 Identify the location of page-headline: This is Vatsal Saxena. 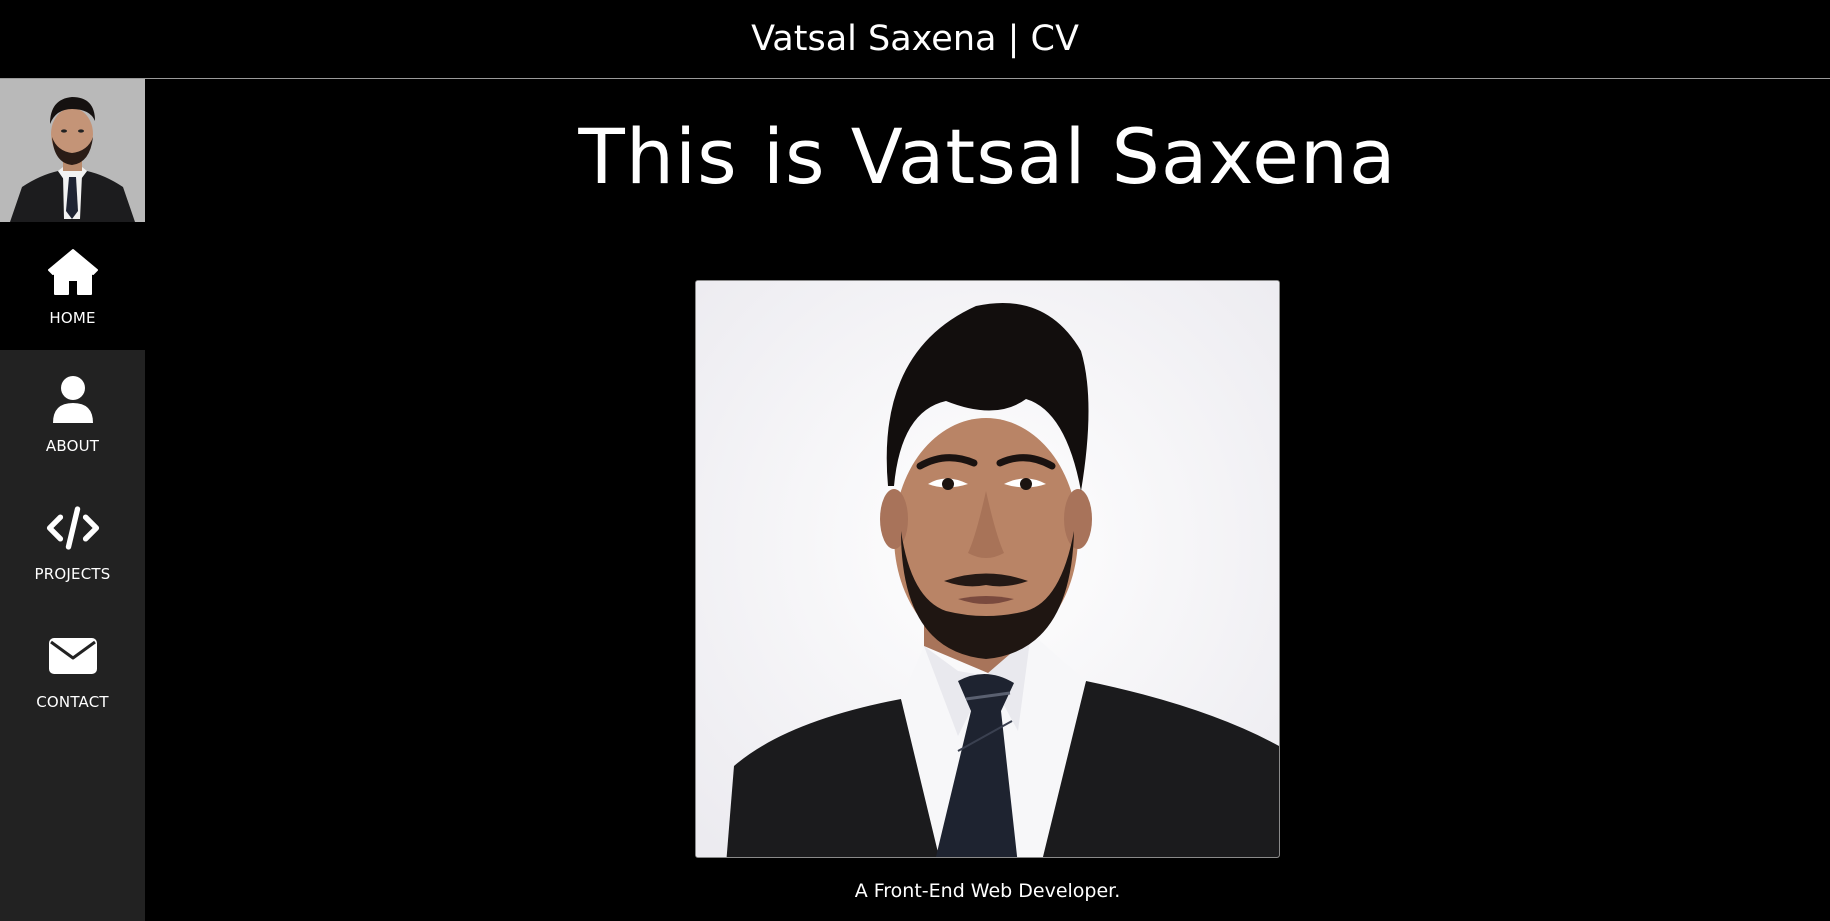
(987, 156).